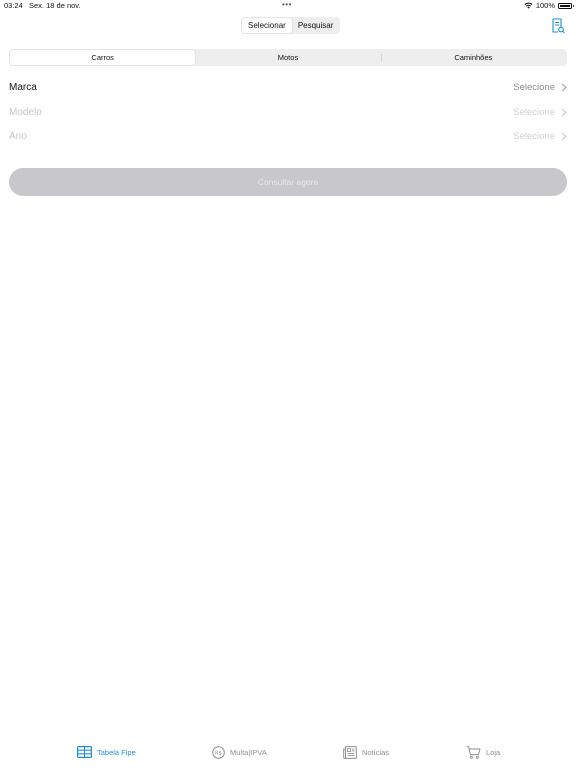 This screenshot has width=576, height=768. Describe the element at coordinates (534, 112) in the screenshot. I see `modelo-value: Selecione` at that location.